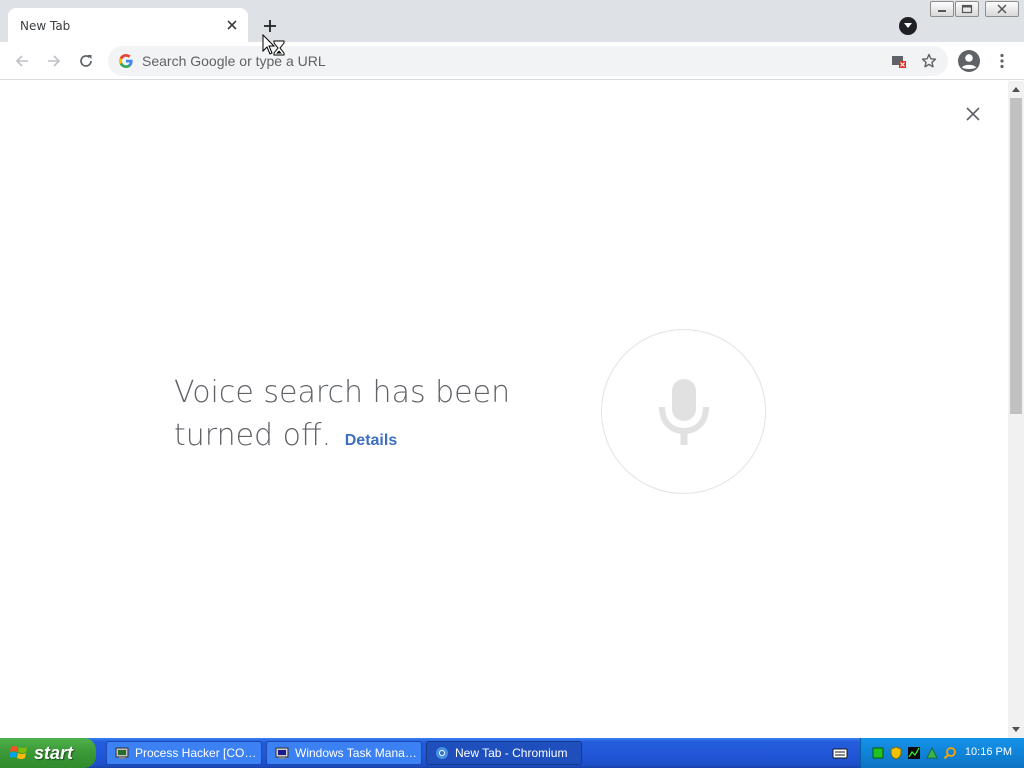 This screenshot has width=1024, height=768. I want to click on process-hacker-icon, so click(122, 753).